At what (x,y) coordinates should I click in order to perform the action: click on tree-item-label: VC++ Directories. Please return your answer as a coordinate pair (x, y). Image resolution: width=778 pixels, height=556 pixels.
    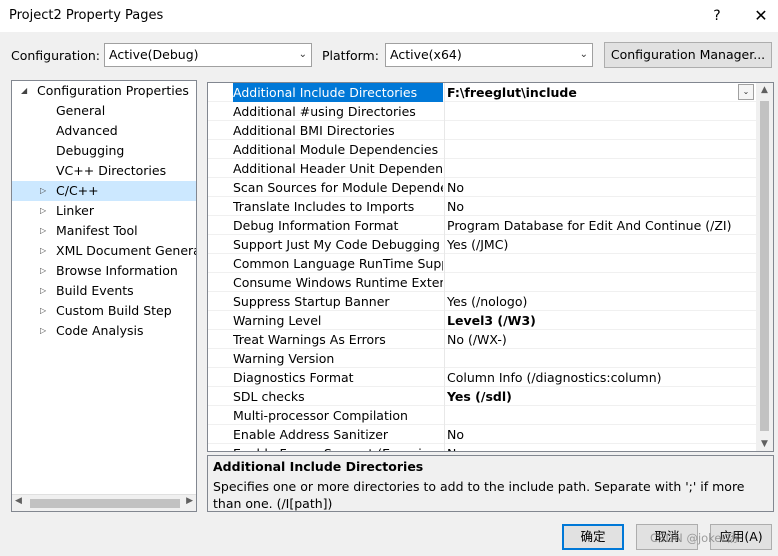
    Looking at the image, I should click on (111, 170).